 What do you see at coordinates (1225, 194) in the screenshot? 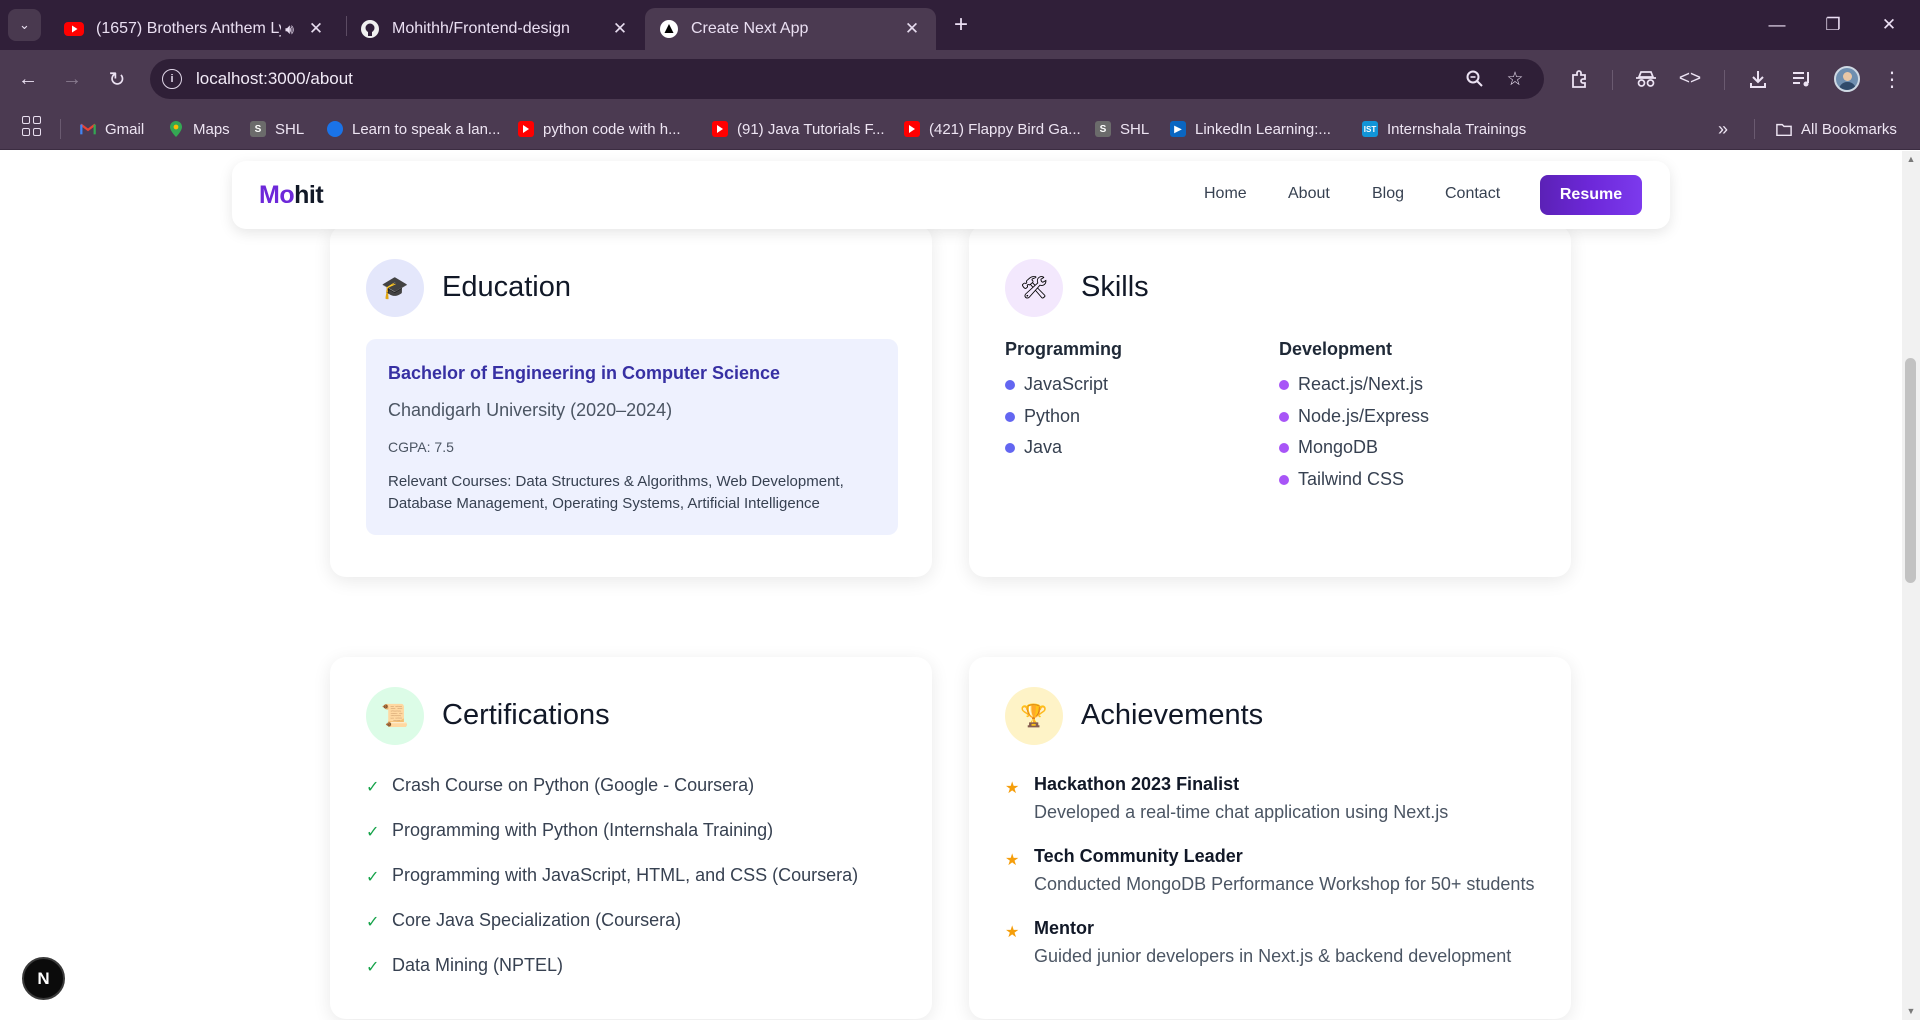
I see `nav-home: Home` at bounding box center [1225, 194].